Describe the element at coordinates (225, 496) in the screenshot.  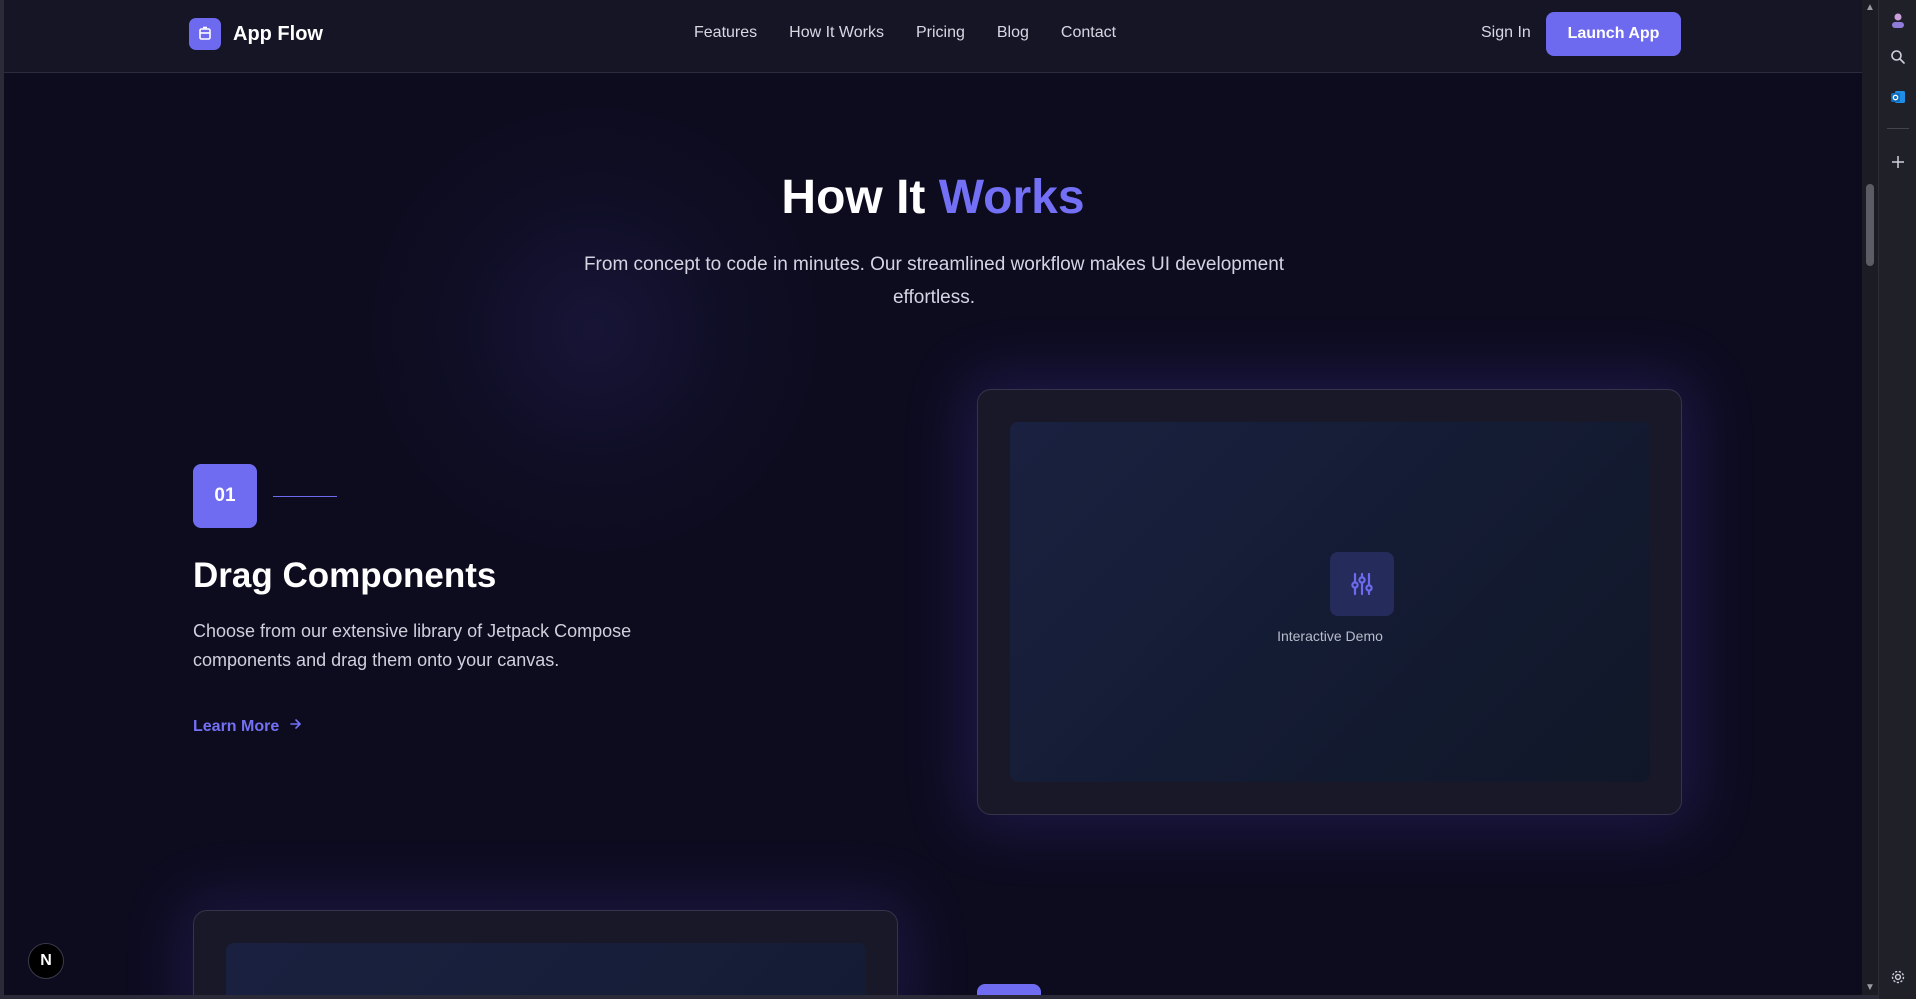
I see `step-number-badge: 01` at that location.